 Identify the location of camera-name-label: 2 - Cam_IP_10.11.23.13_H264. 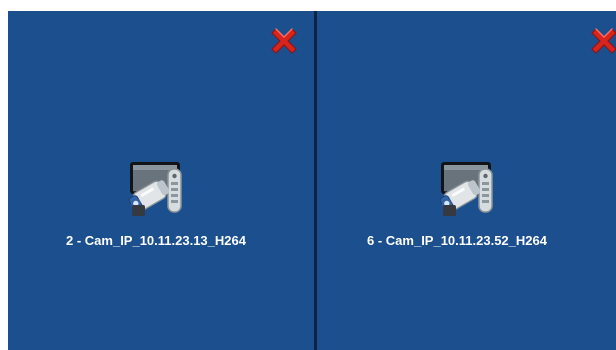
(156, 240).